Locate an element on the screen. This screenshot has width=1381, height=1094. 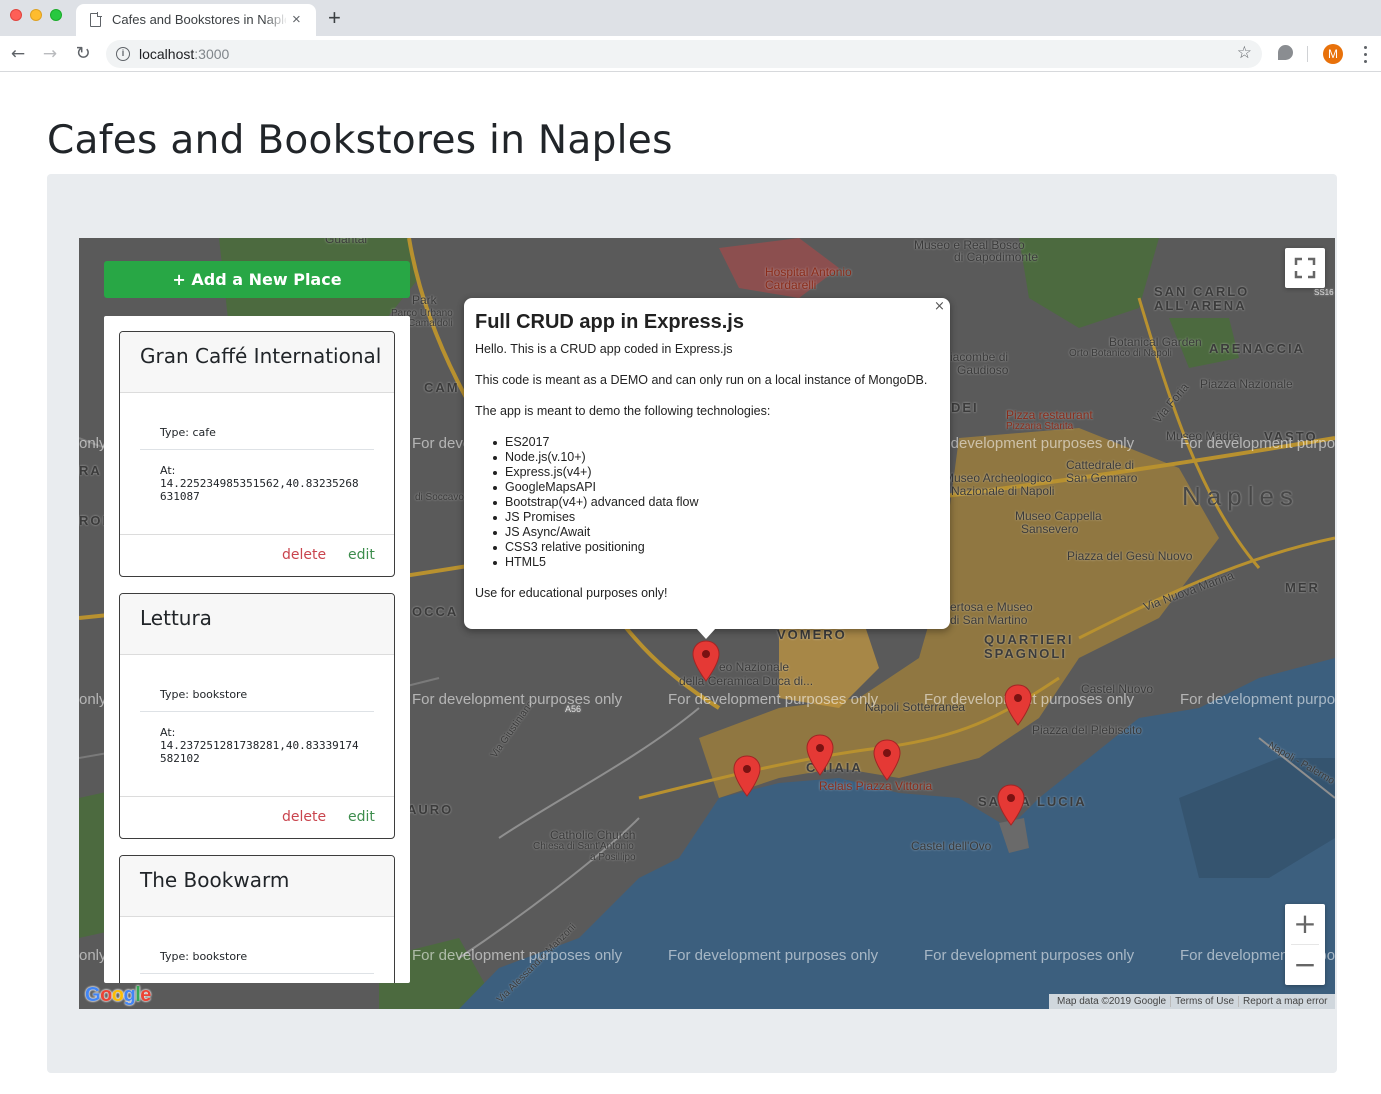
map-label: Piazza del Gesù Nuovo is located at coordinates (1130, 556).